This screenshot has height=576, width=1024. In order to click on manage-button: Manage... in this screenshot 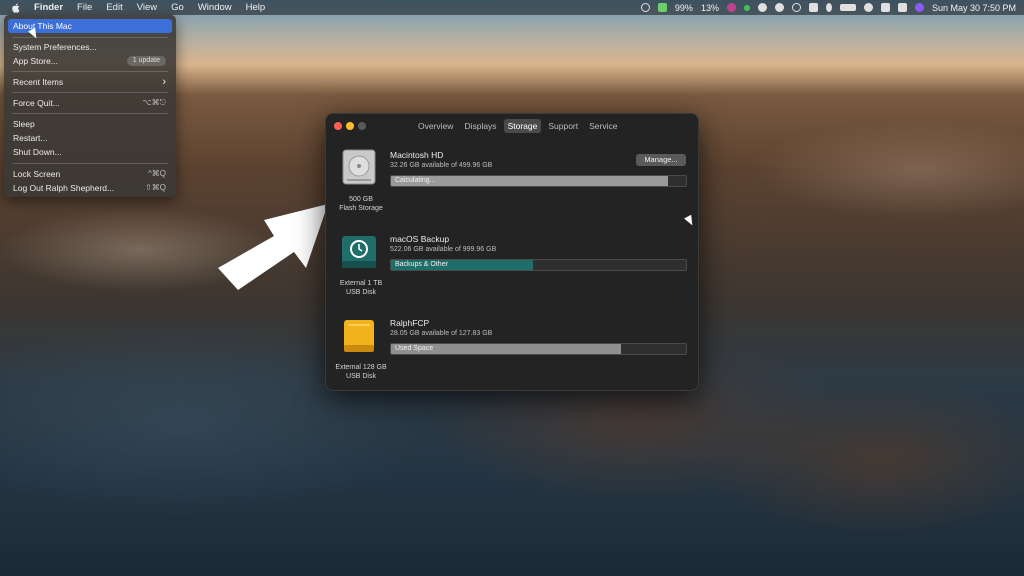, I will do `click(661, 160)`.